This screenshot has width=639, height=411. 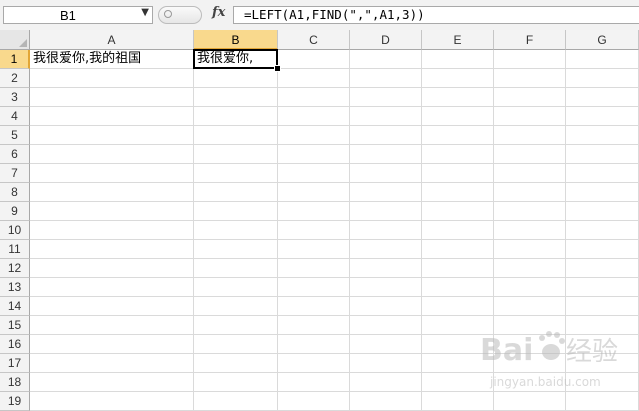 I want to click on name-box-value: B1, so click(x=68, y=15).